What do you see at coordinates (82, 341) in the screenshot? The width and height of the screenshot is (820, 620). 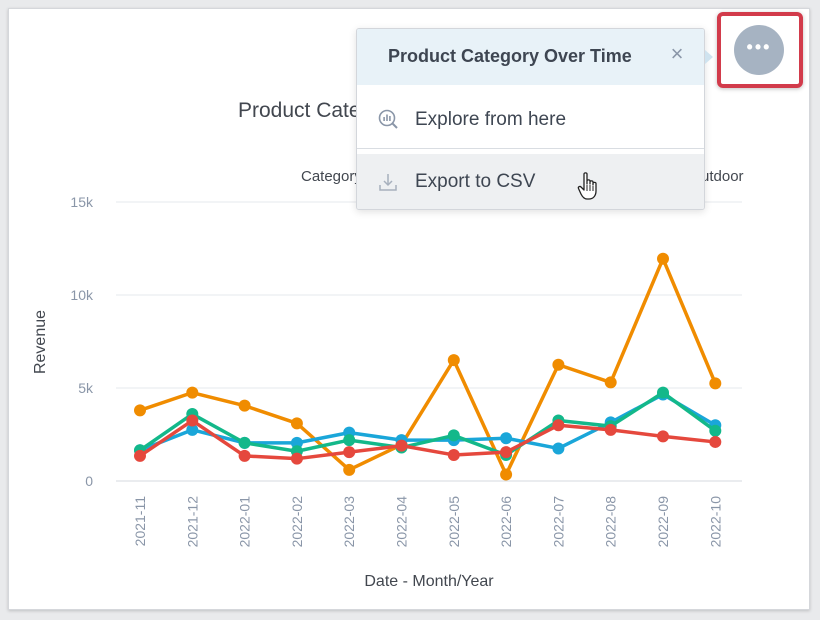 I see `y-axis-ticks: 0 5k 10k 15k` at bounding box center [82, 341].